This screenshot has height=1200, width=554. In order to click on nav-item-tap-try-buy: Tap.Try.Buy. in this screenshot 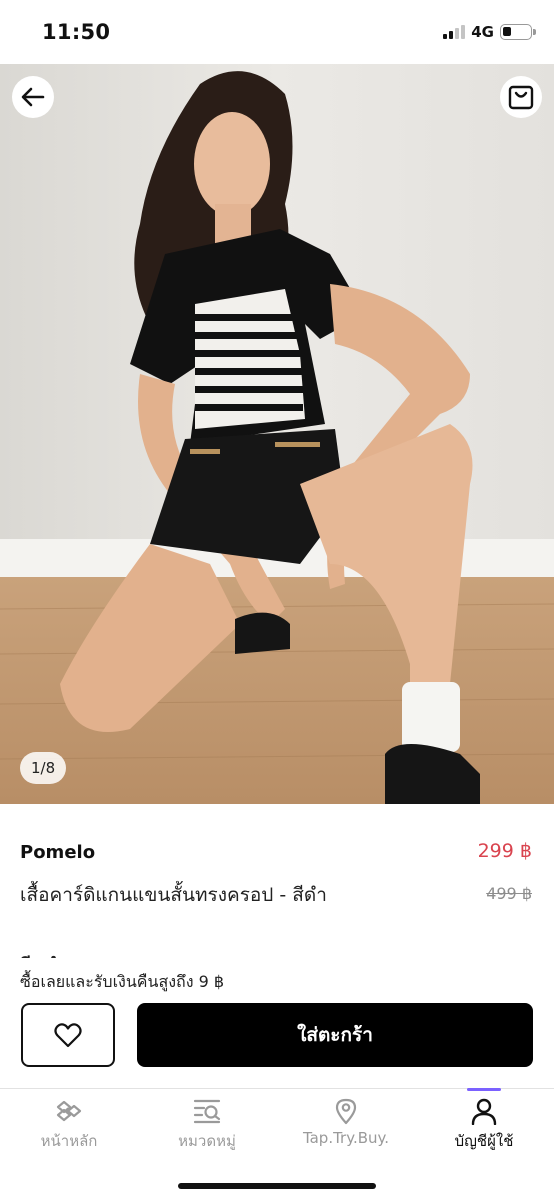, I will do `click(346, 1122)`.